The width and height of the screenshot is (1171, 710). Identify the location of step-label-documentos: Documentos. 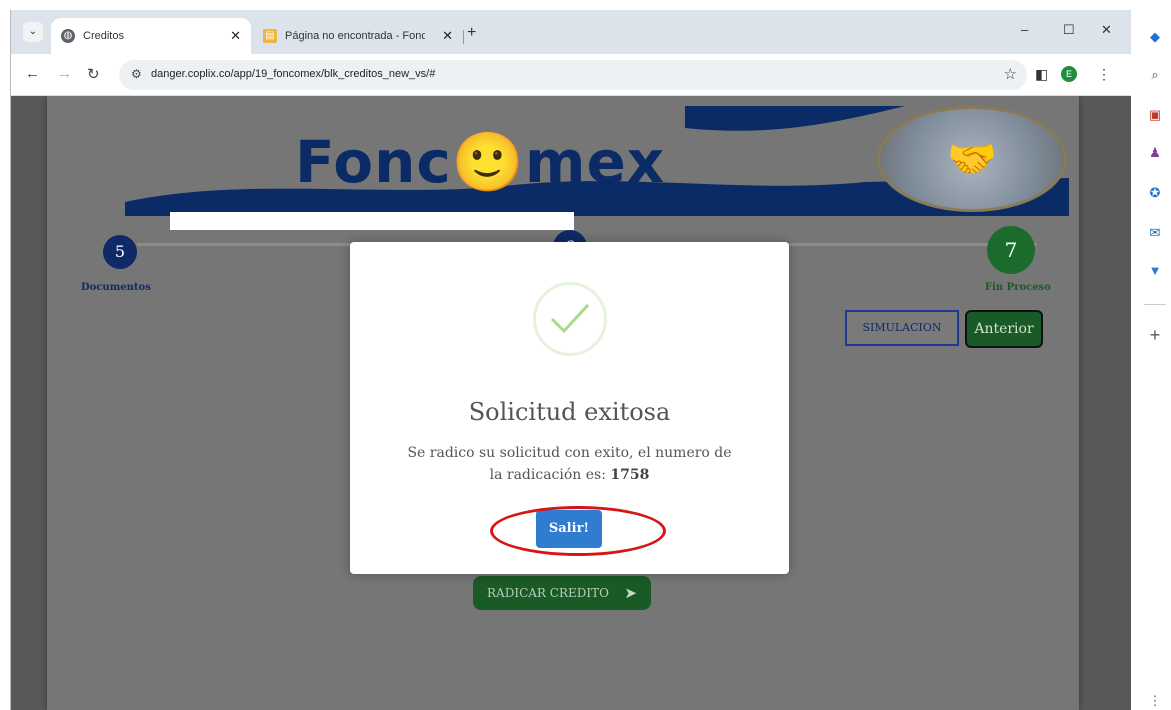
(116, 287).